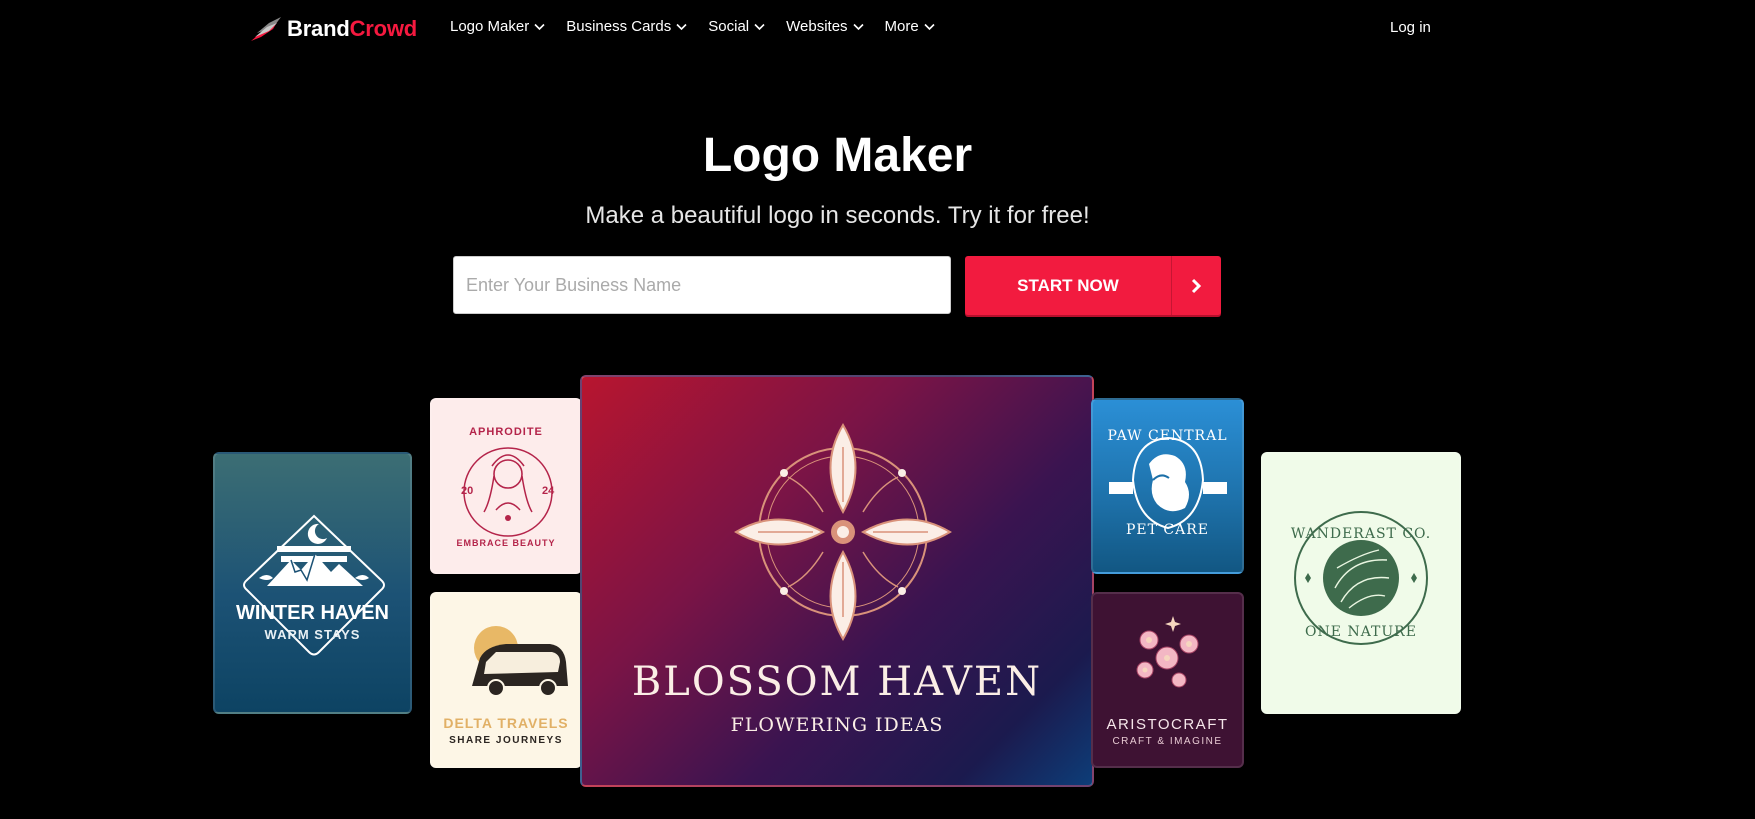 The width and height of the screenshot is (1755, 819). Describe the element at coordinates (548, 491) in the screenshot. I see `card-year-right: 24` at that location.